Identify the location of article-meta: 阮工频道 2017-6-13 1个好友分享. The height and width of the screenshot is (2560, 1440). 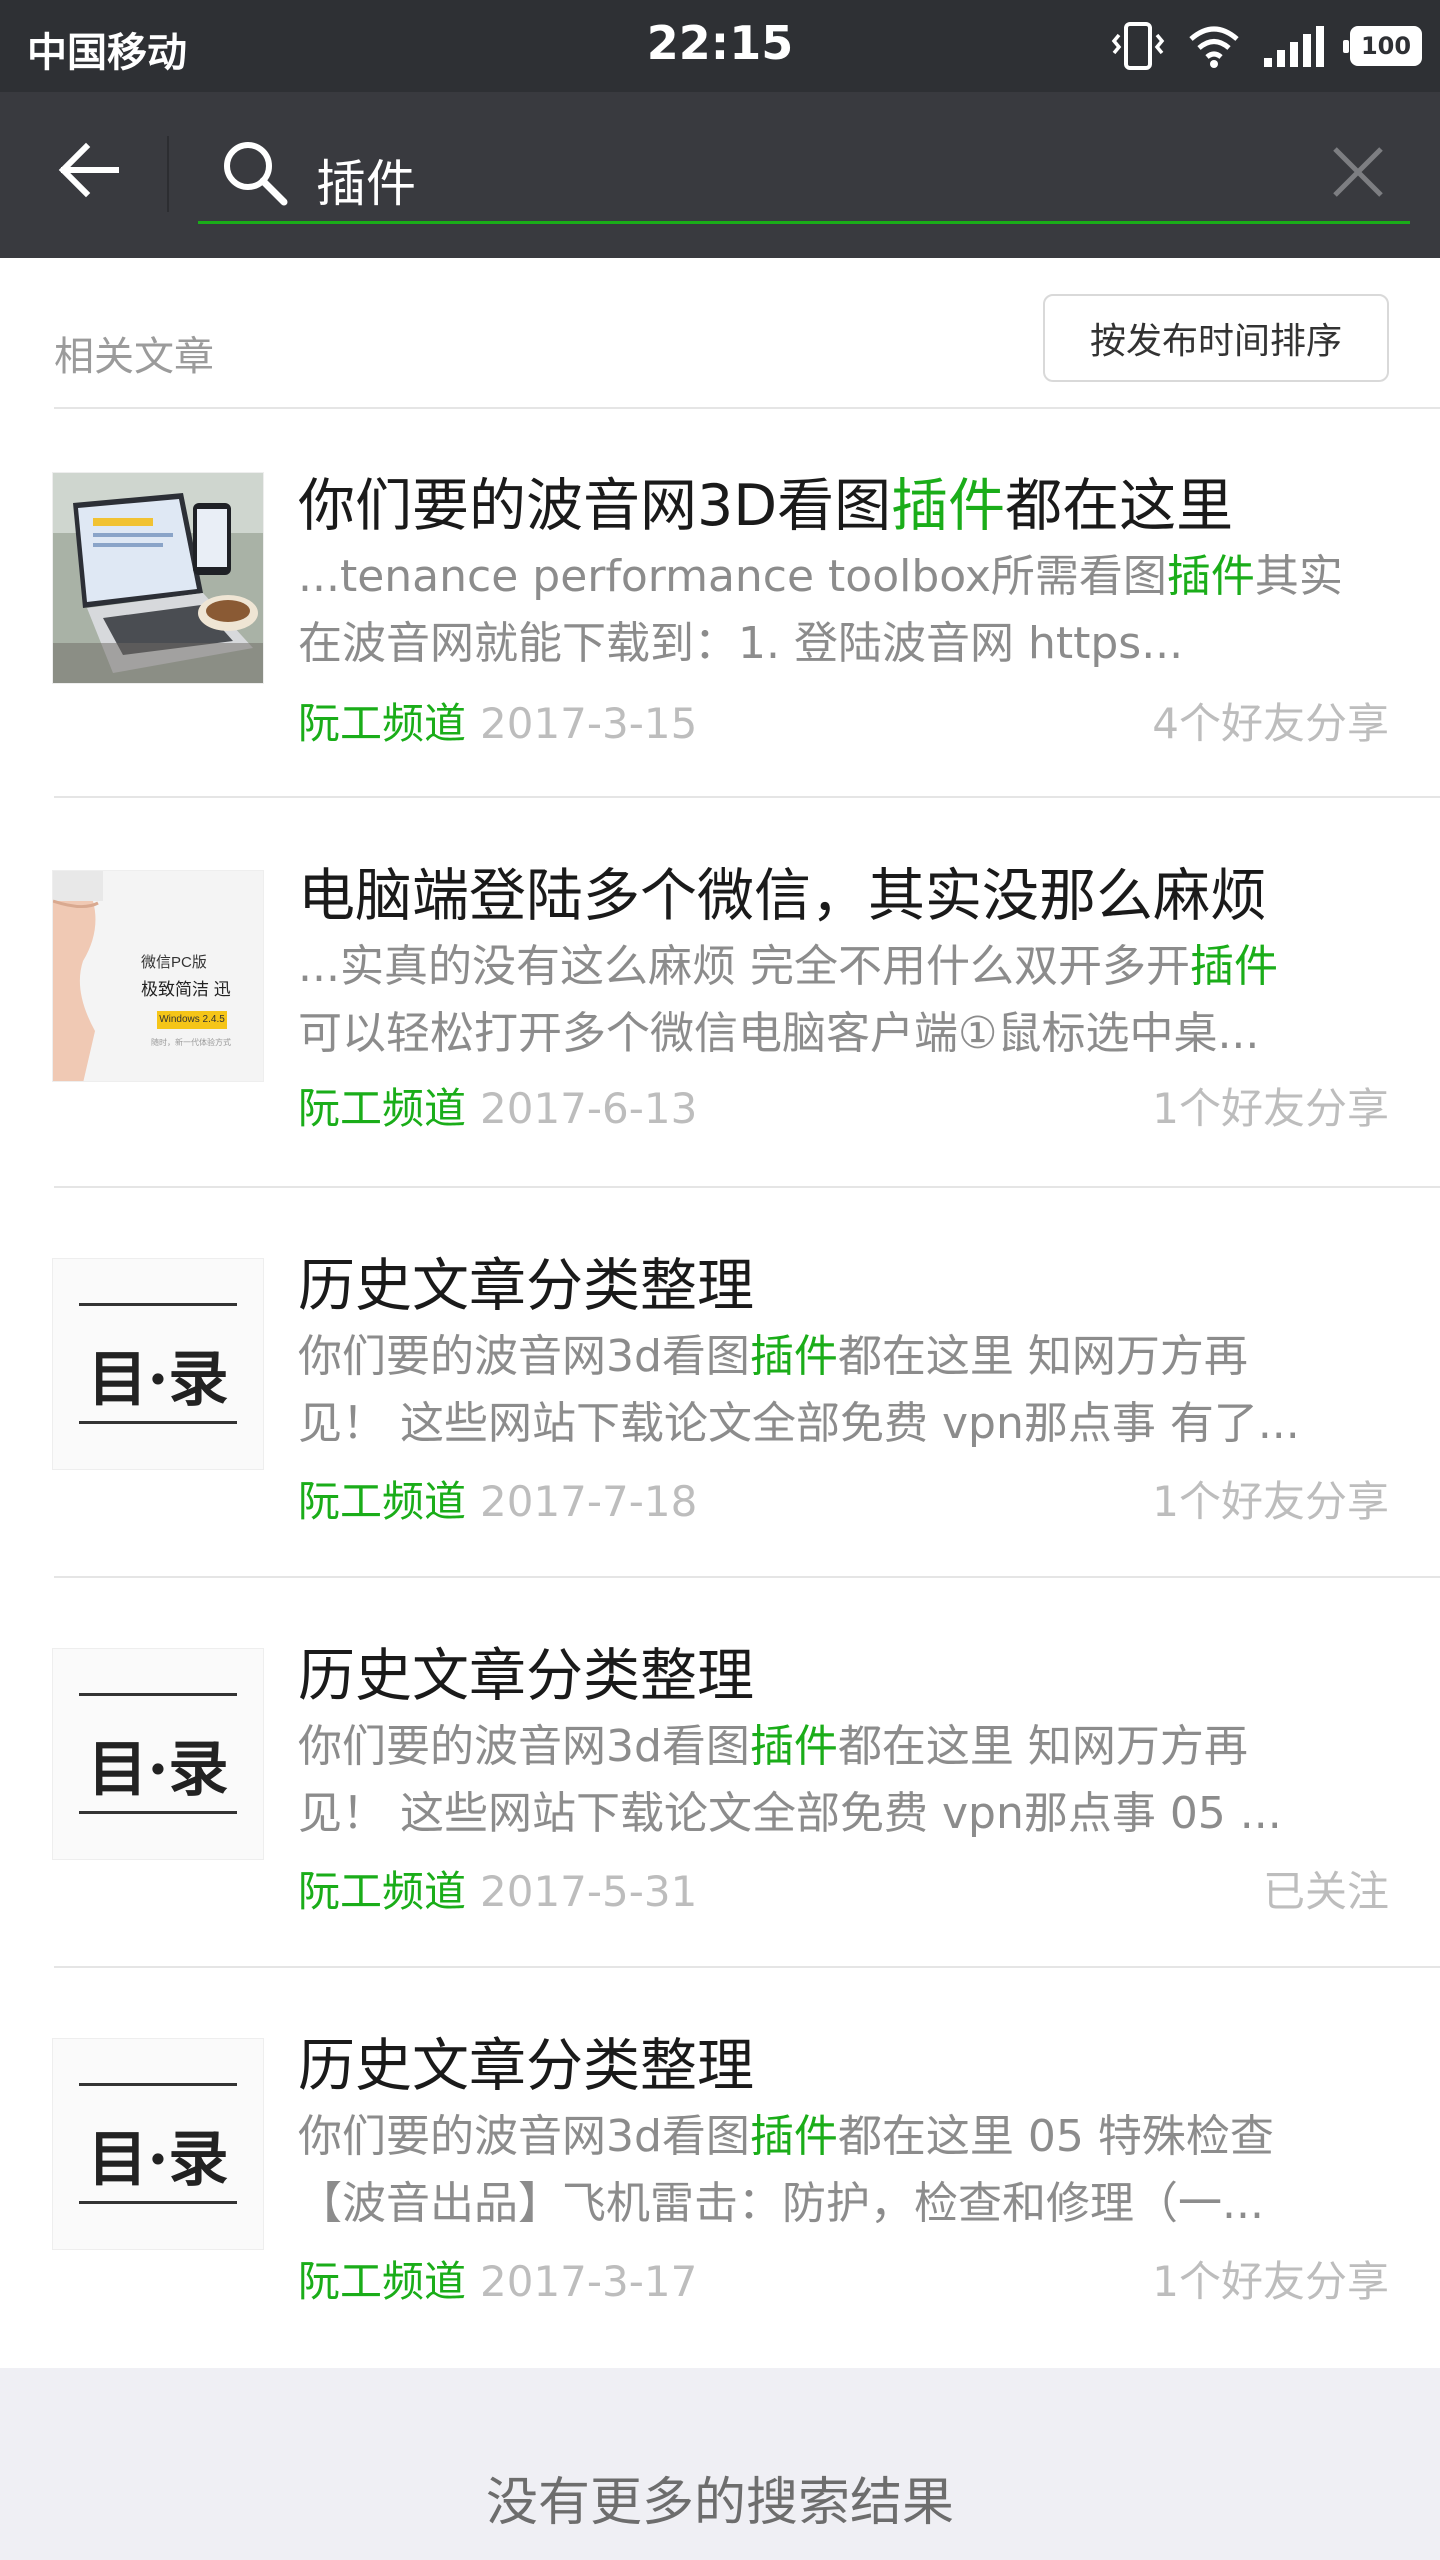
(843, 1105).